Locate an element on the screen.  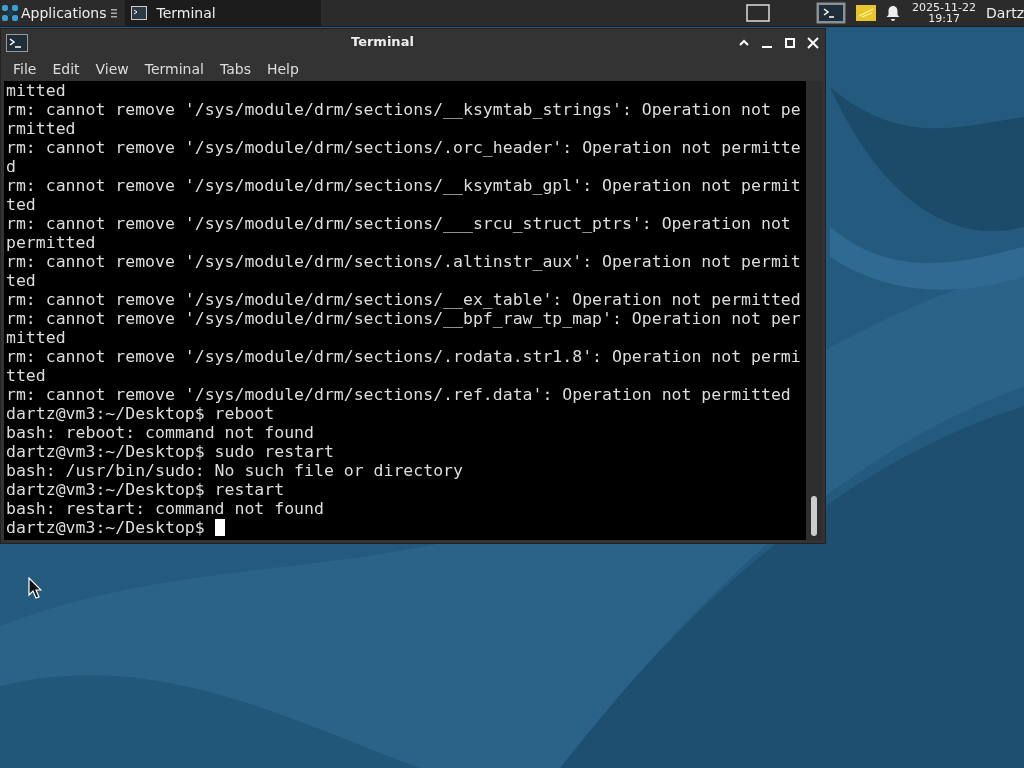
date-text: 2025-11-22 is located at coordinates (944, 7).